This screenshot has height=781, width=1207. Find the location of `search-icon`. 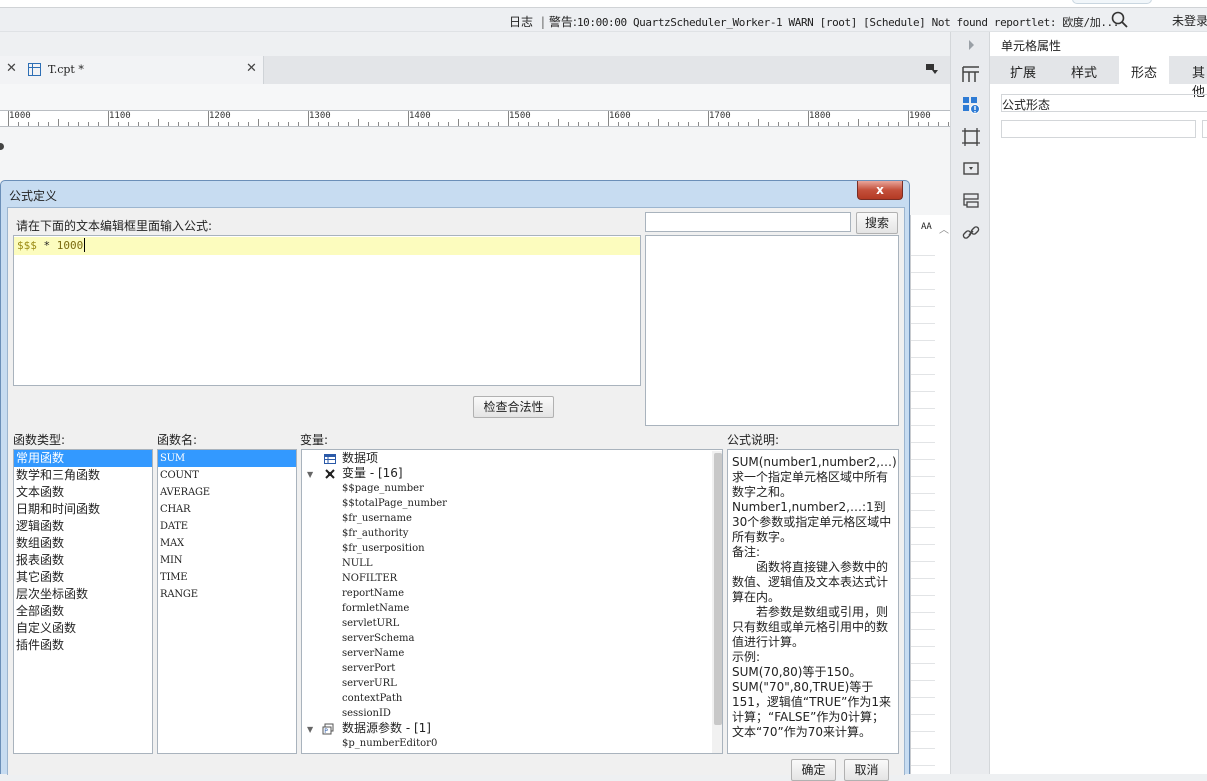

search-icon is located at coordinates (1120, 20).